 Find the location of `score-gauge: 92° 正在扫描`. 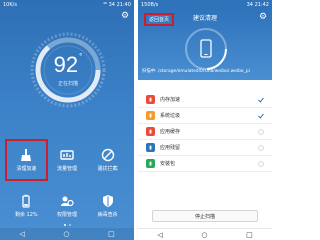

score-gauge: 92° 正在扫描 is located at coordinates (68, 70).